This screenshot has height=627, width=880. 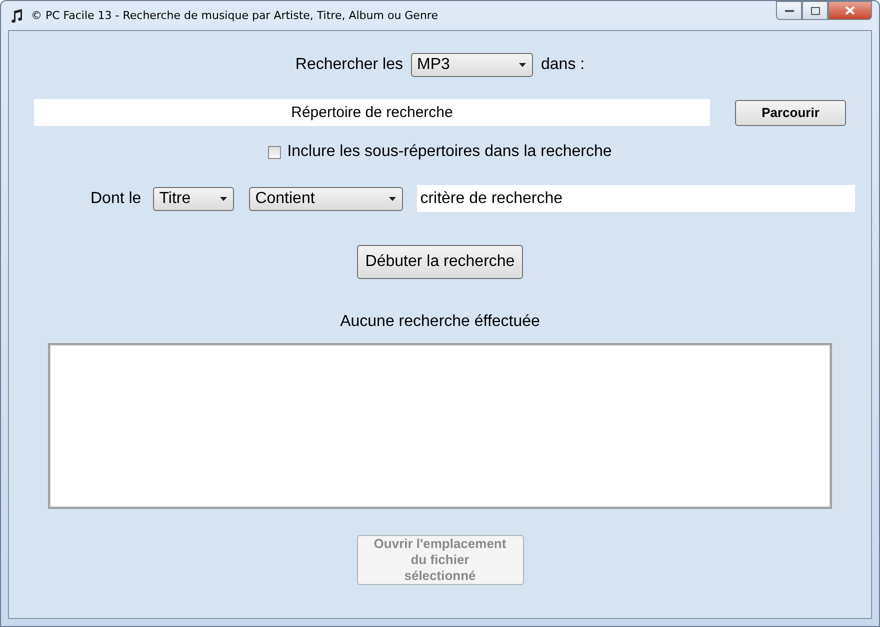 What do you see at coordinates (449, 152) in the screenshot?
I see `checkbox-label: Inclure les sous-répertoires dans la recherche` at bounding box center [449, 152].